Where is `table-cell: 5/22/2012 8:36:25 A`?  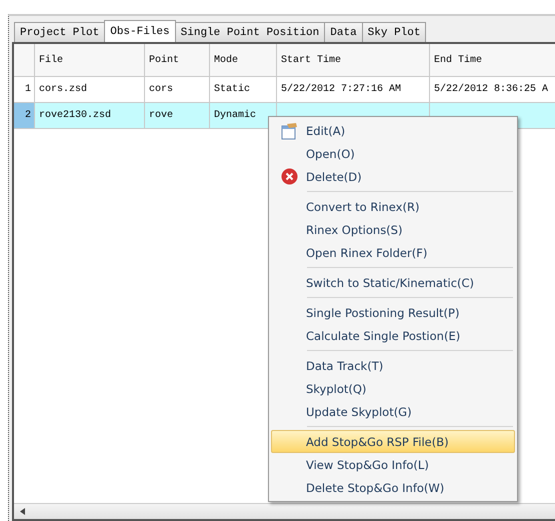 table-cell: 5/22/2012 8:36:25 A is located at coordinates (492, 89).